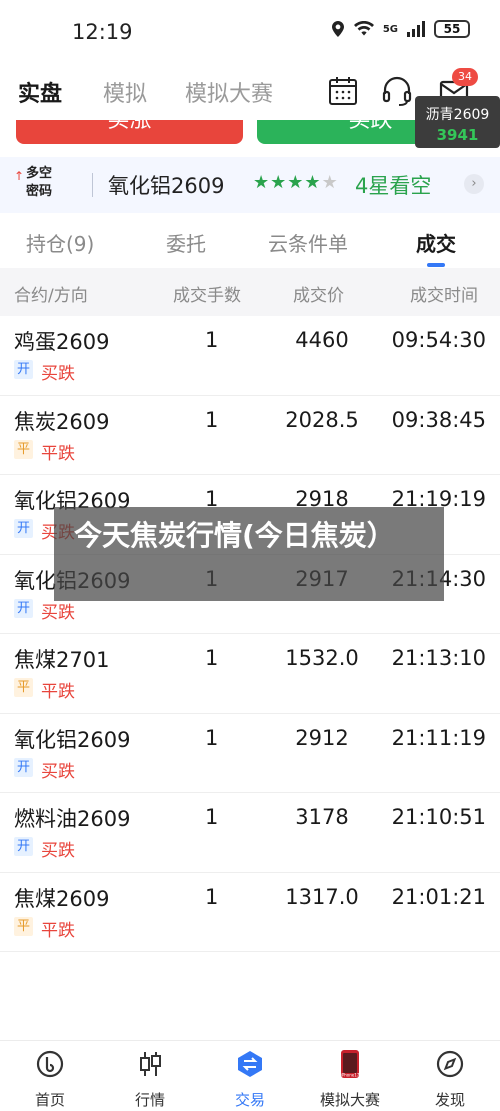  Describe the element at coordinates (19, 176) in the screenshot. I see `arrow-up-icon: ↑` at that location.